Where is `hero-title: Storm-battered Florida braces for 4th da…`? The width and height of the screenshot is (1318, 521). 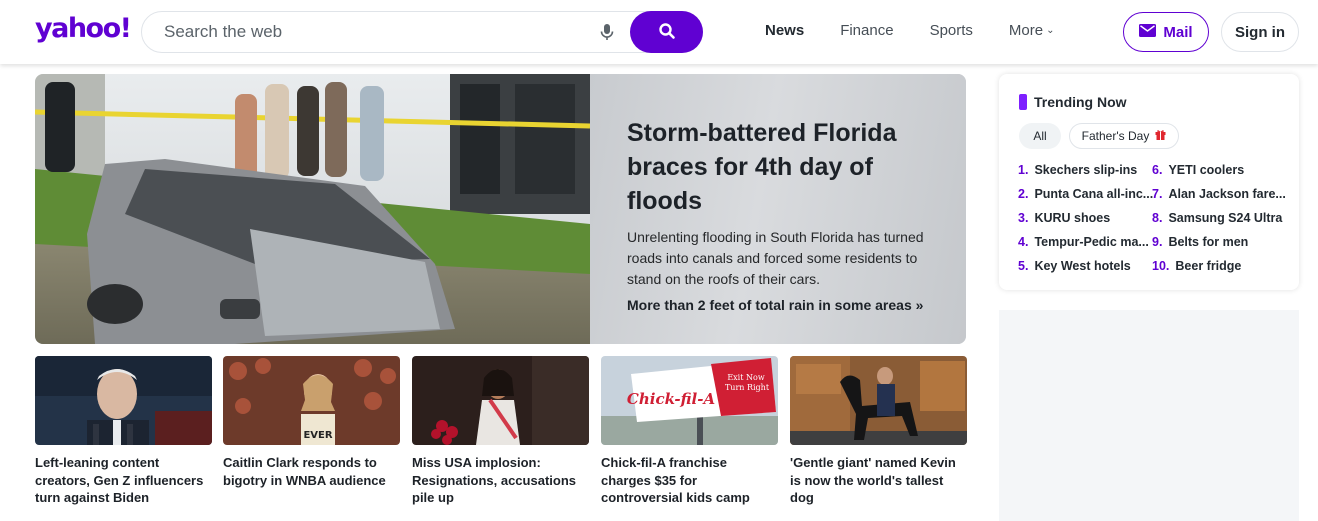 hero-title: Storm-battered Florida braces for 4th da… is located at coordinates (779, 167).